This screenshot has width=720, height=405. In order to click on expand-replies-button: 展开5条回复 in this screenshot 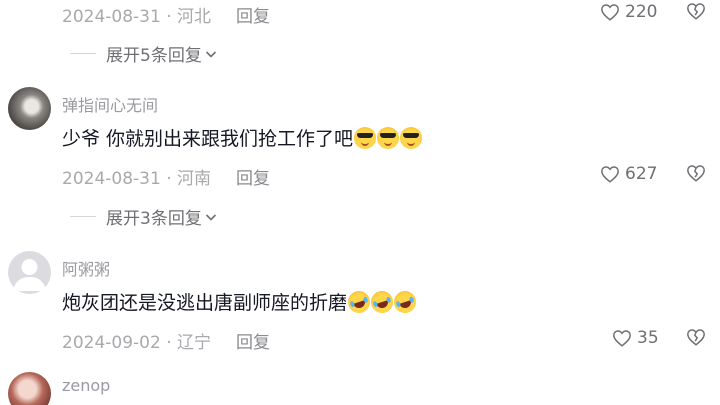, I will do `click(143, 53)`.